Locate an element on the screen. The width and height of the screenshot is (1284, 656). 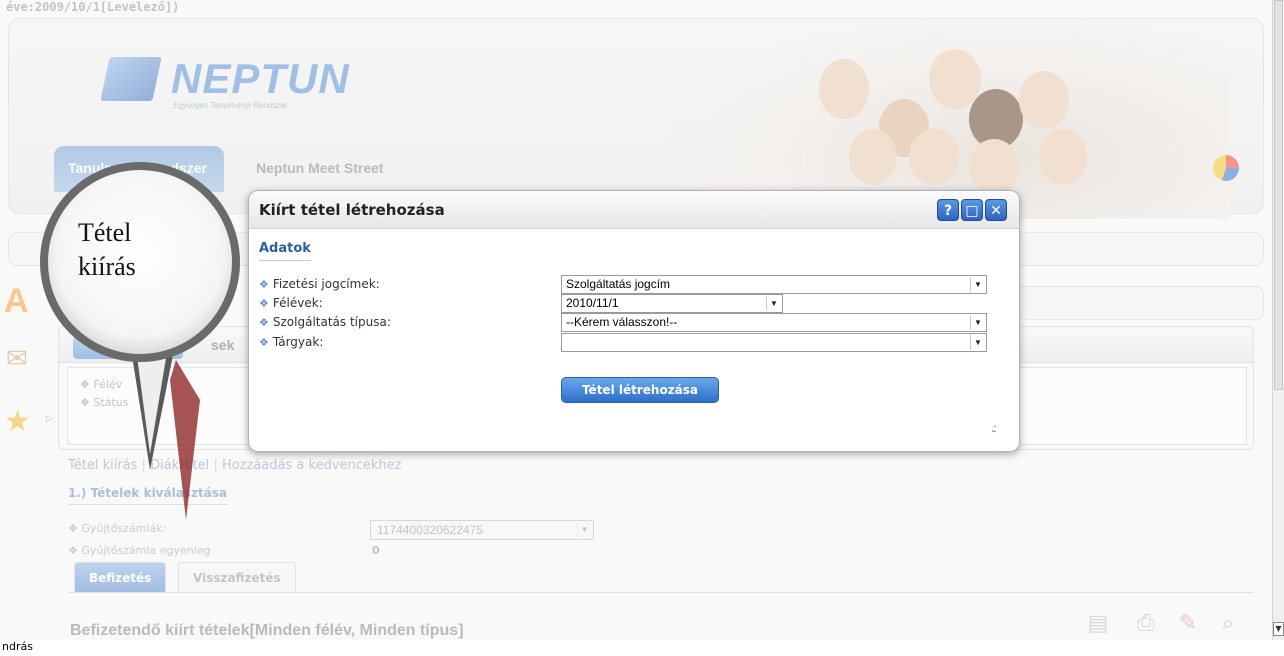
tab-visszafizetes: Visszafizetés is located at coordinates (237, 577).